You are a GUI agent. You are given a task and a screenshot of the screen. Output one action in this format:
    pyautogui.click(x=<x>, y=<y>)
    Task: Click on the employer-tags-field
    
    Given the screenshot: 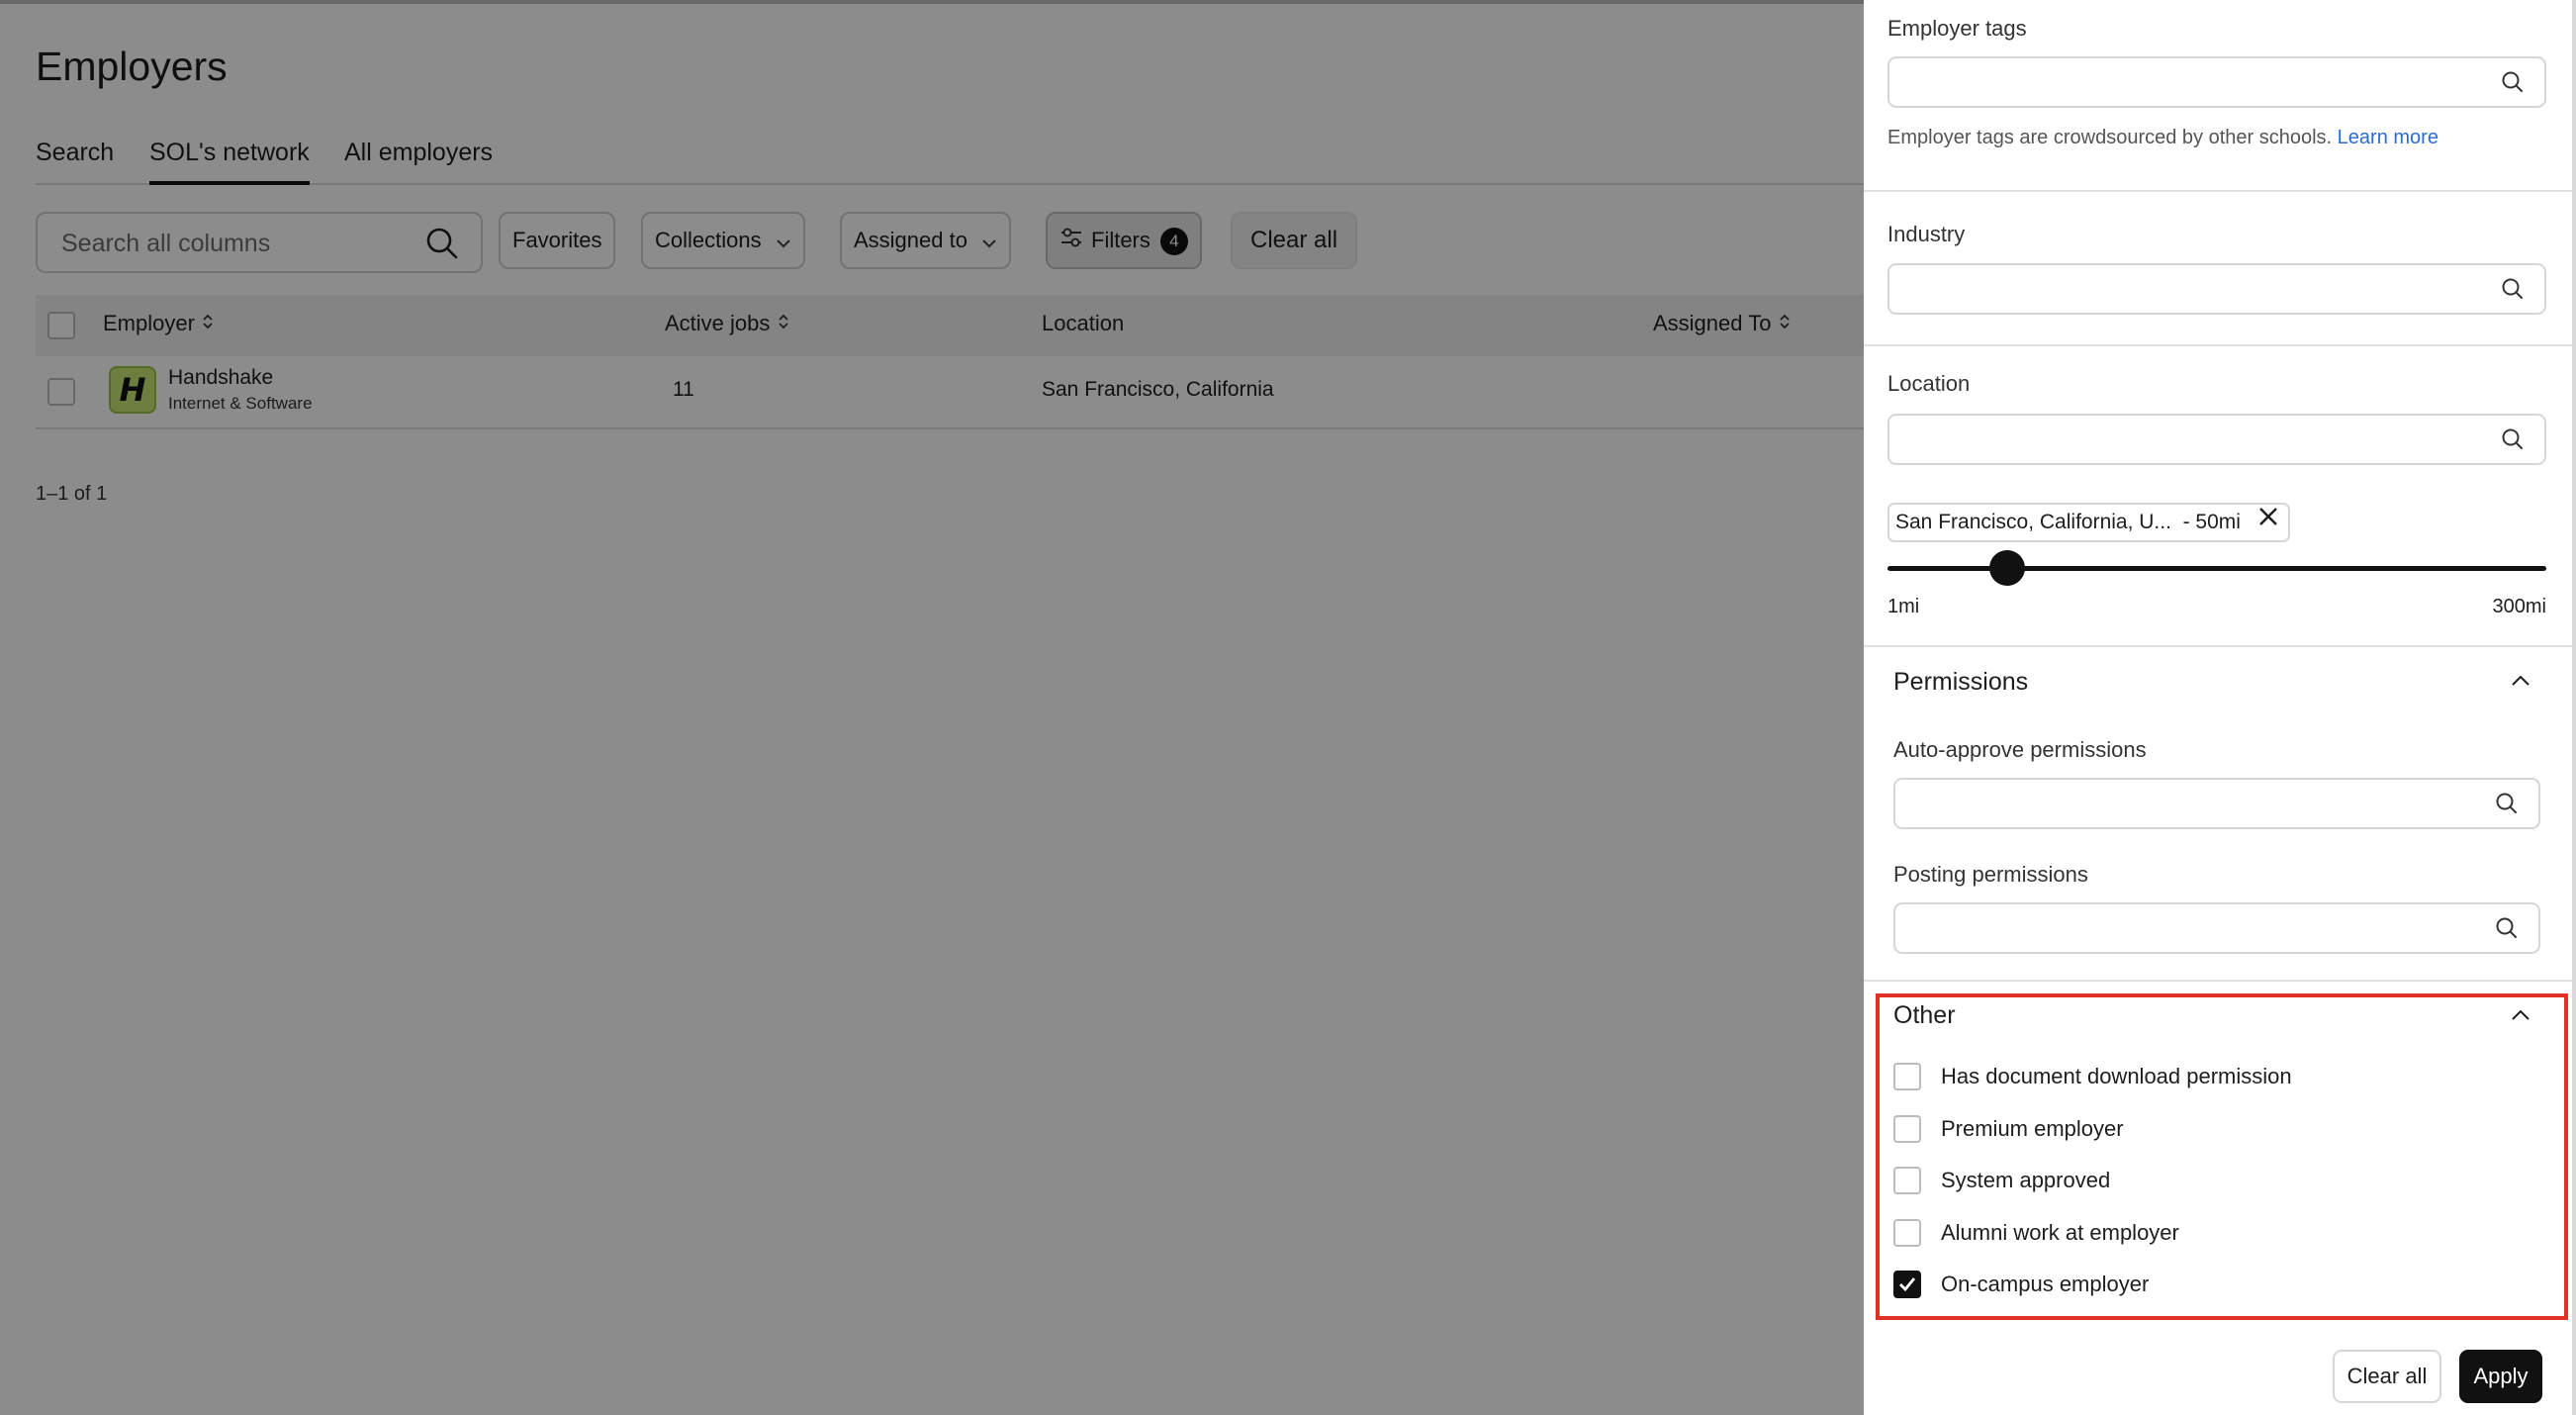 What is the action you would take?
    pyautogui.click(x=2216, y=82)
    